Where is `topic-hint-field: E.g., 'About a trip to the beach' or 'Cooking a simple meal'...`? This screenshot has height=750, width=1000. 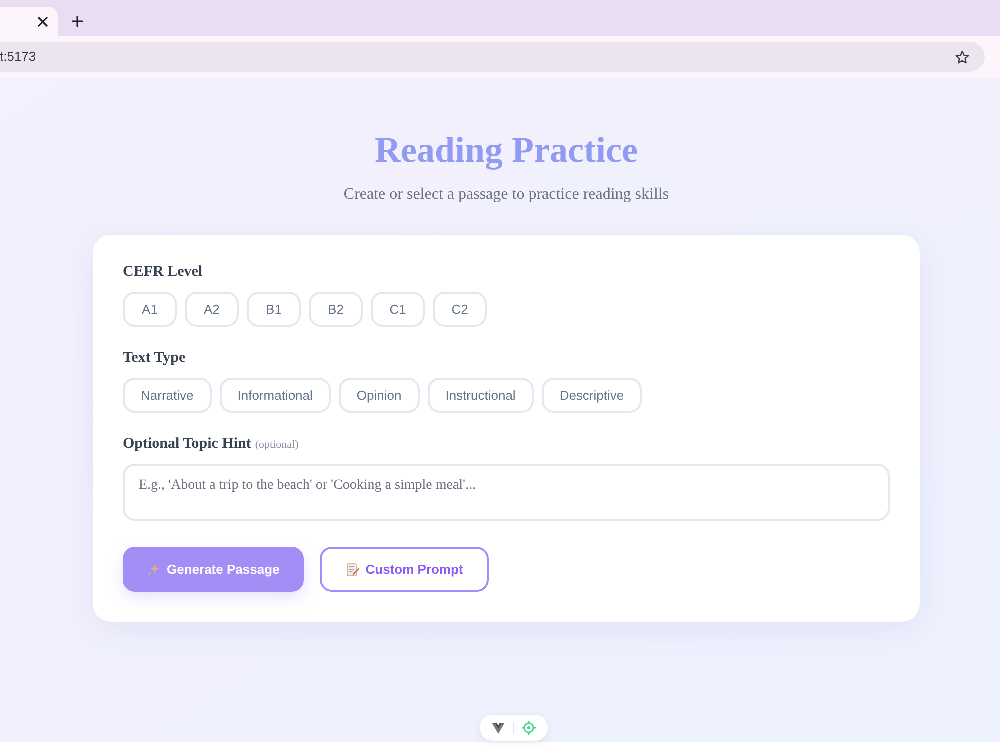 topic-hint-field: E.g., 'About a trip to the beach' or 'Cooking a simple meal'... is located at coordinates (506, 492).